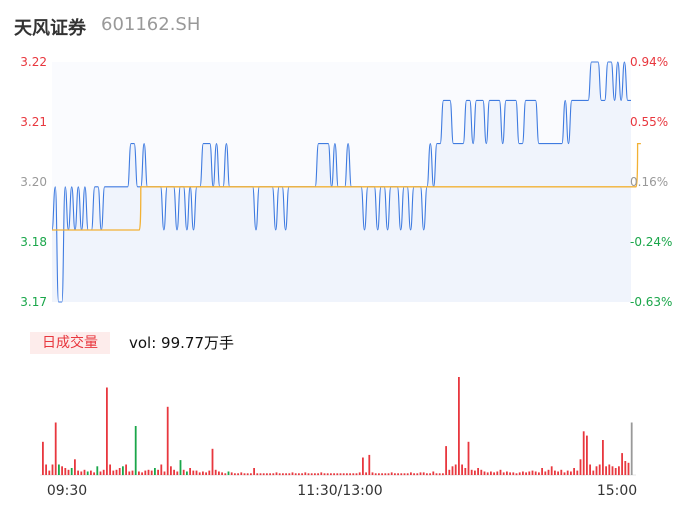 The width and height of the screenshot is (686, 524). I want to click on volume-value: vol: 99.77万手, so click(181, 343).